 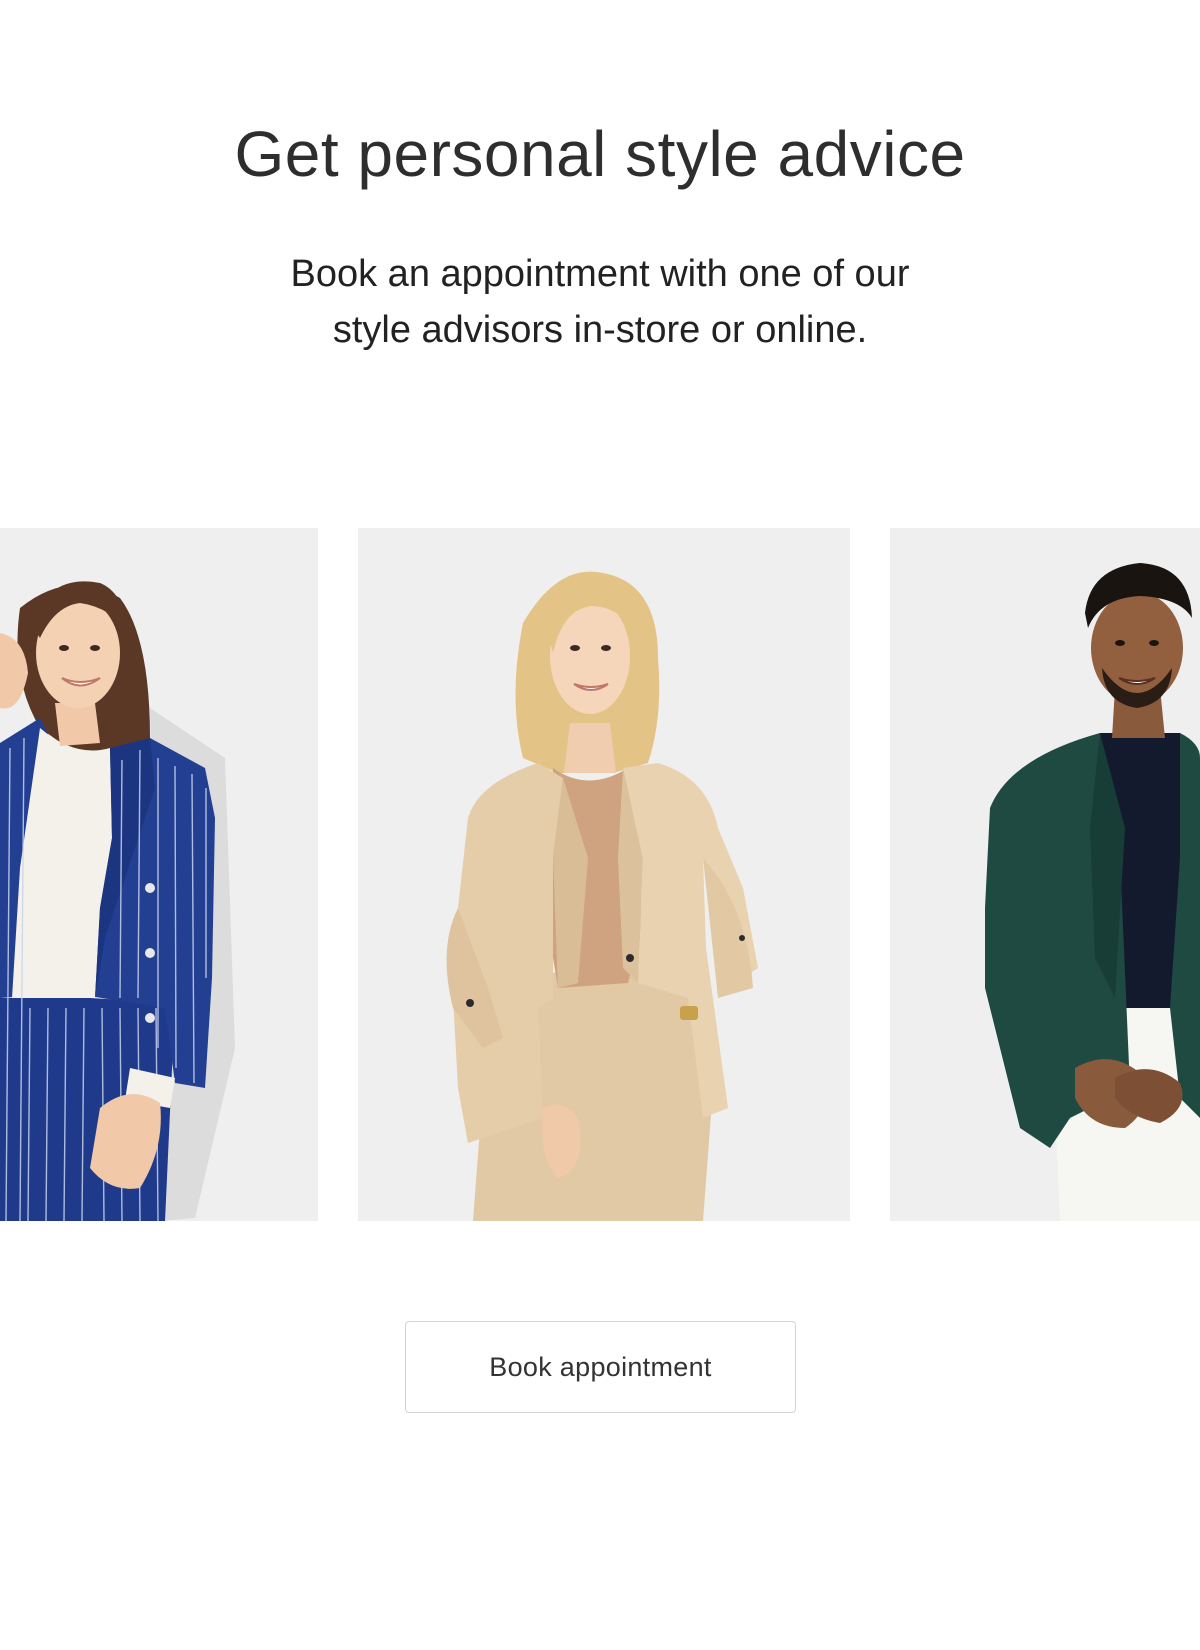 What do you see at coordinates (602, 896) in the screenshot?
I see `advisor-photo-camel` at bounding box center [602, 896].